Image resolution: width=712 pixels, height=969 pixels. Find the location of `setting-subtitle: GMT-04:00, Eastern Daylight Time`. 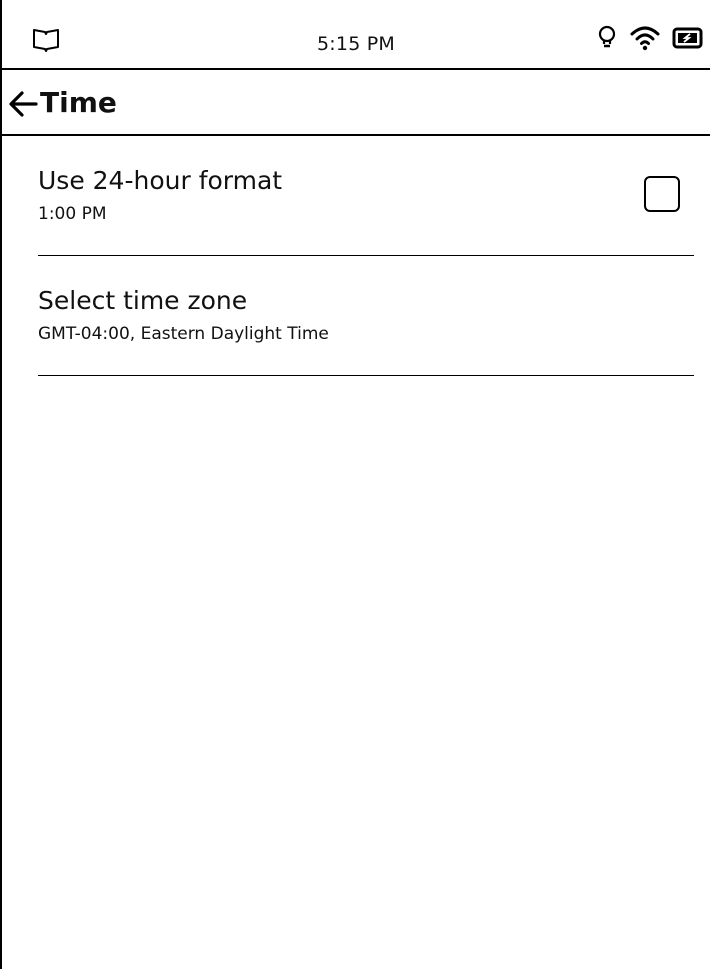

setting-subtitle: GMT-04:00, Eastern Daylight Time is located at coordinates (183, 334).